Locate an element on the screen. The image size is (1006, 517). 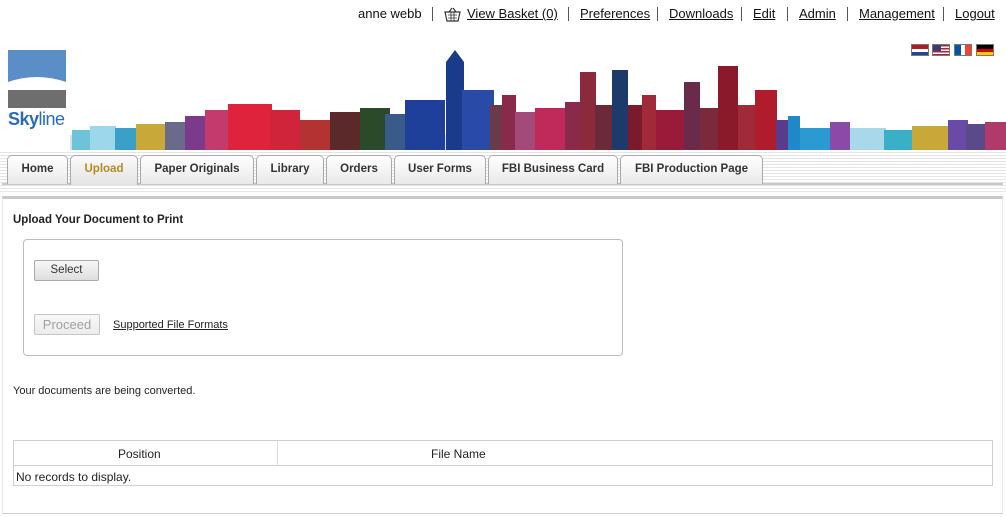
grid-header: Position File Name is located at coordinates (503, 453).